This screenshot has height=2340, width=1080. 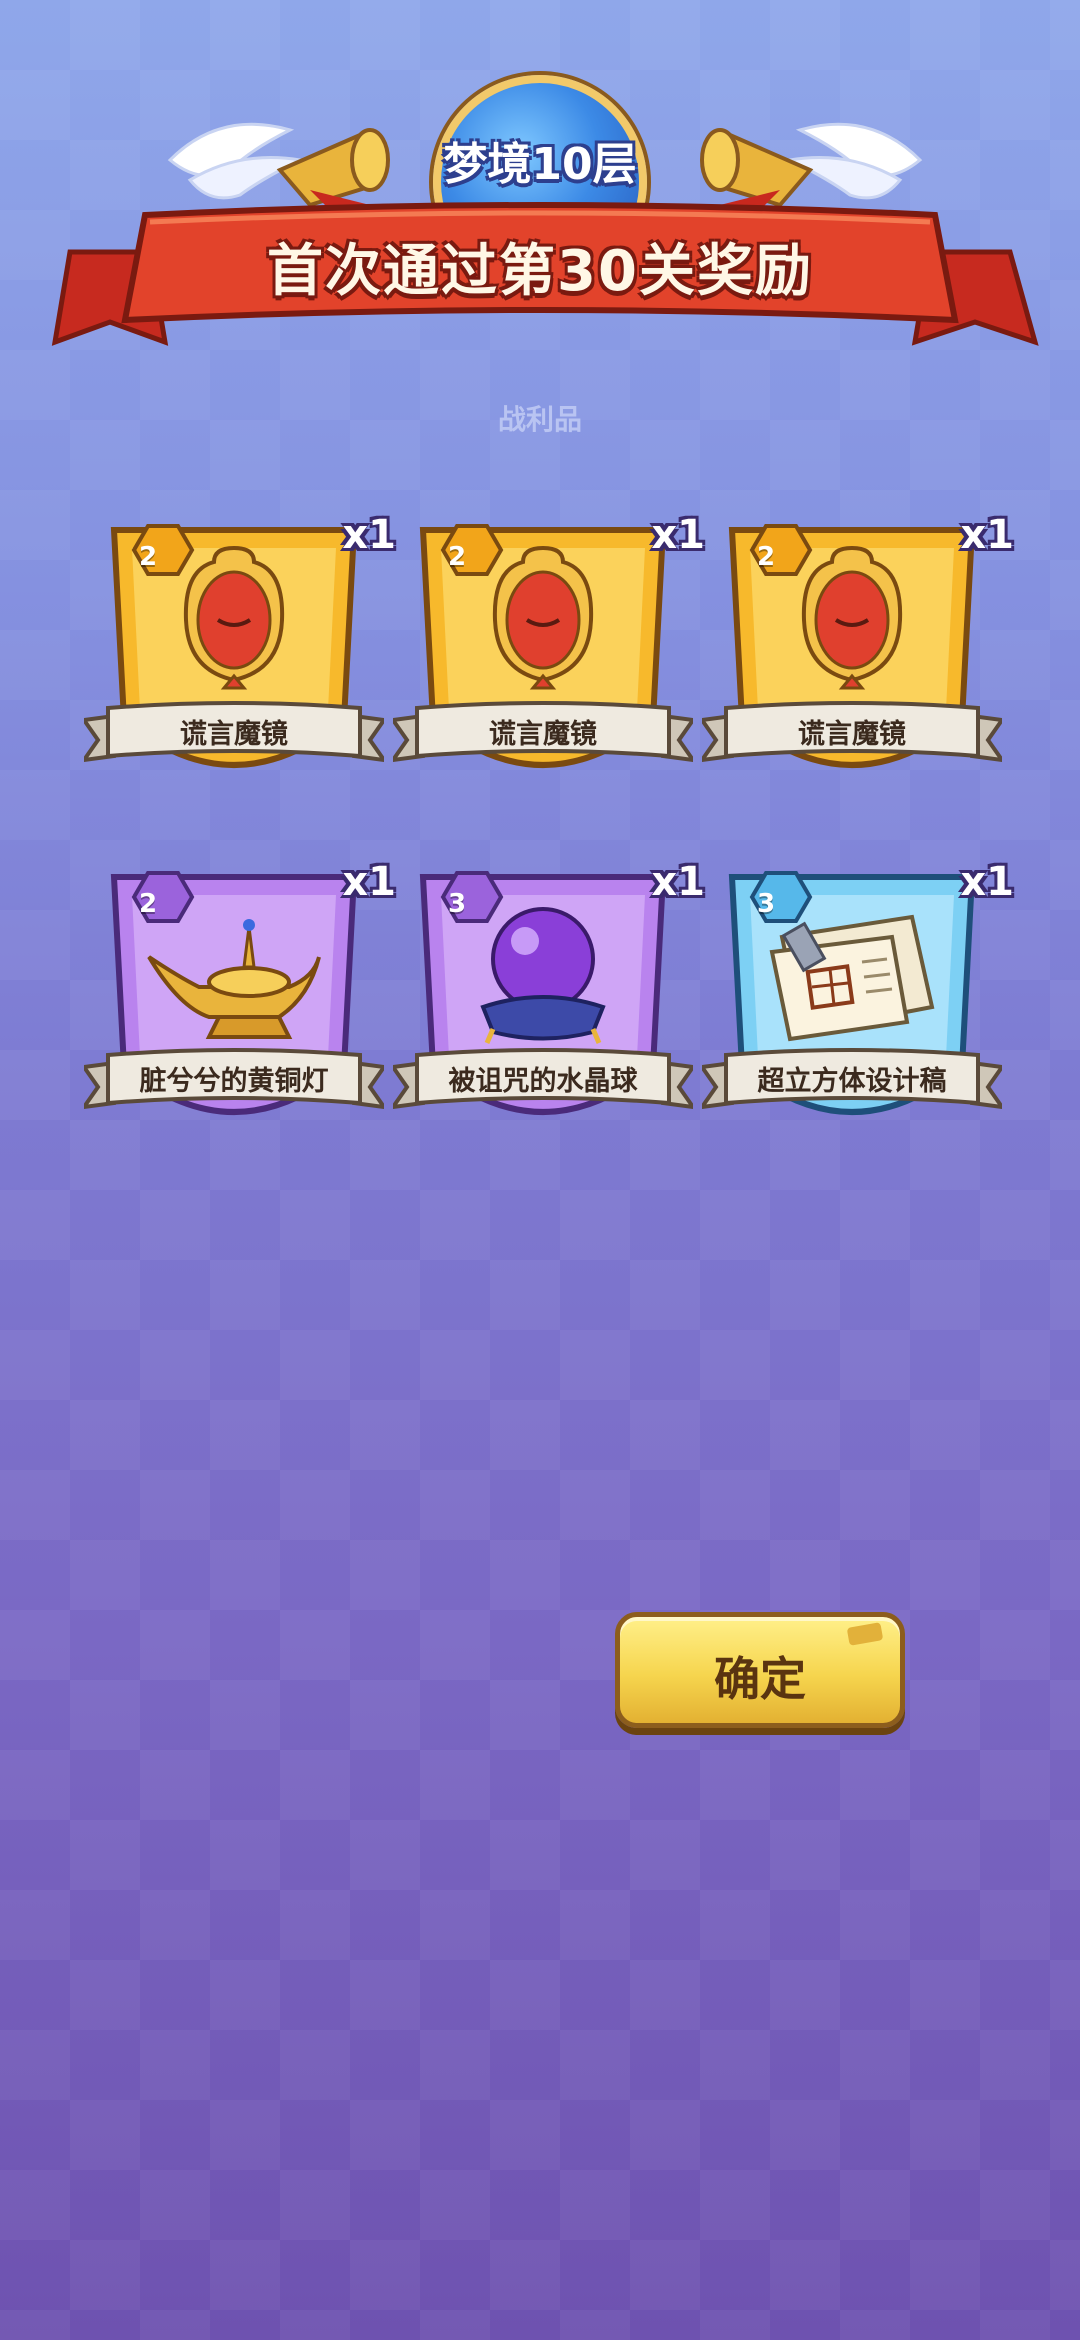 I want to click on reward-card: 2 x1 脏兮兮的黄铜灯, so click(x=240, y=1012).